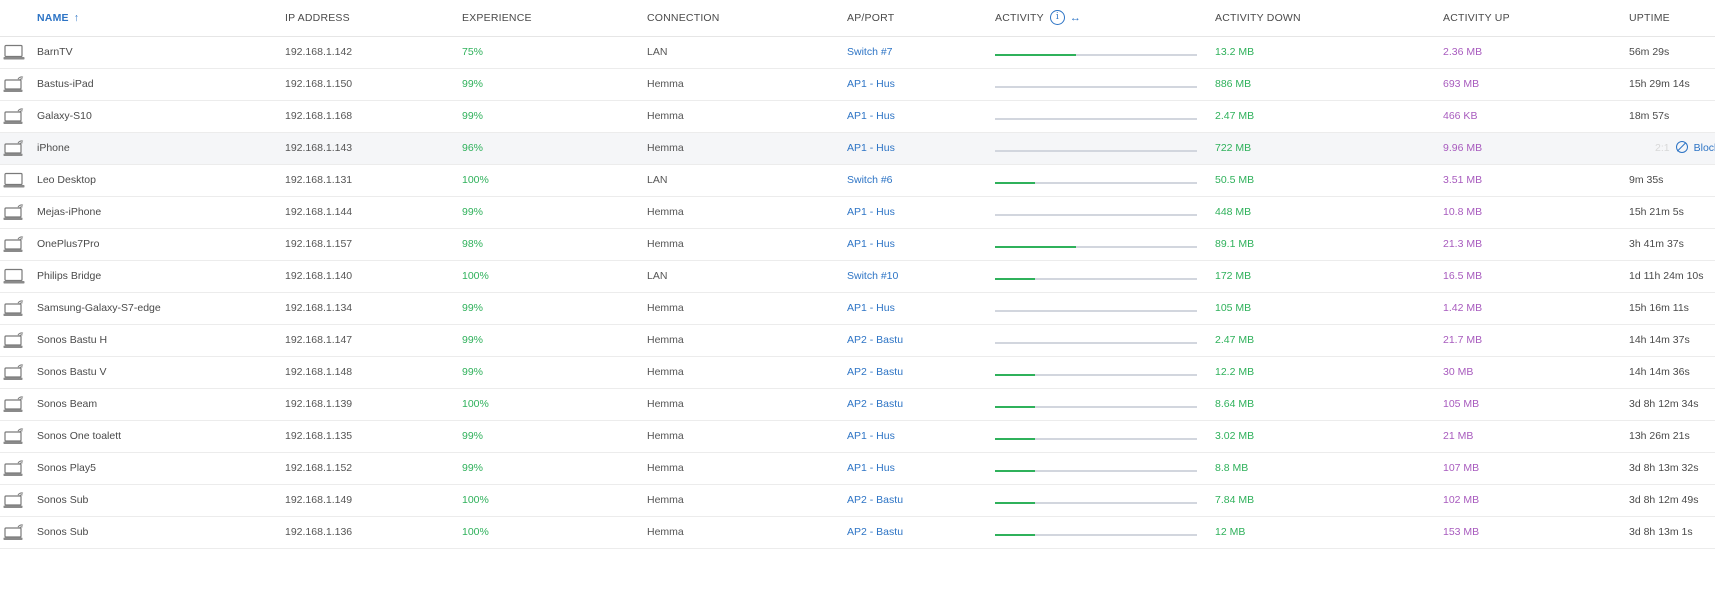  Describe the element at coordinates (683, 18) in the screenshot. I see `column-header-connection: CONNECTION` at that location.